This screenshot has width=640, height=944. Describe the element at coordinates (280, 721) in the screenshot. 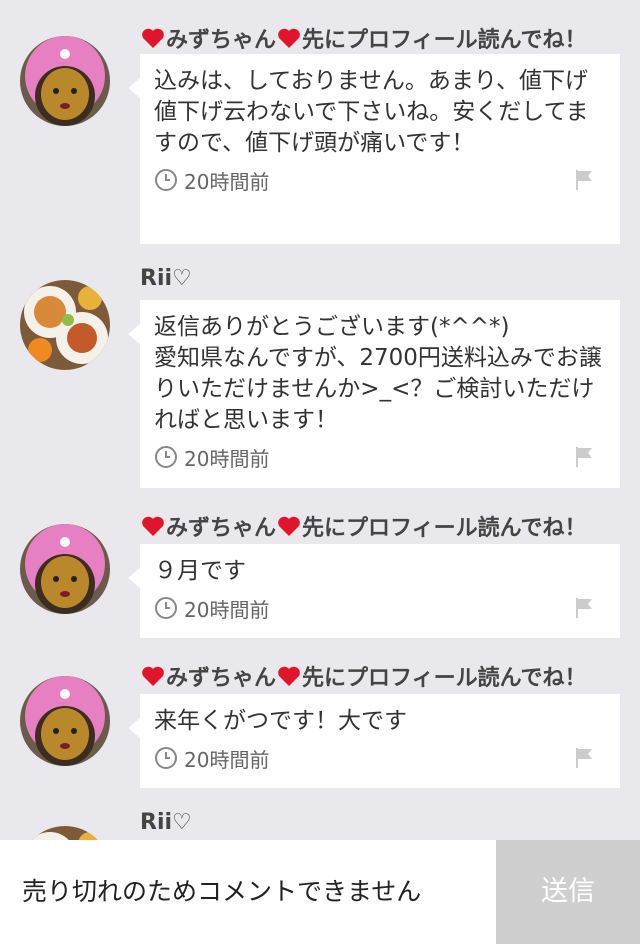

I see `comment-text: 来年くがつです！大です` at that location.